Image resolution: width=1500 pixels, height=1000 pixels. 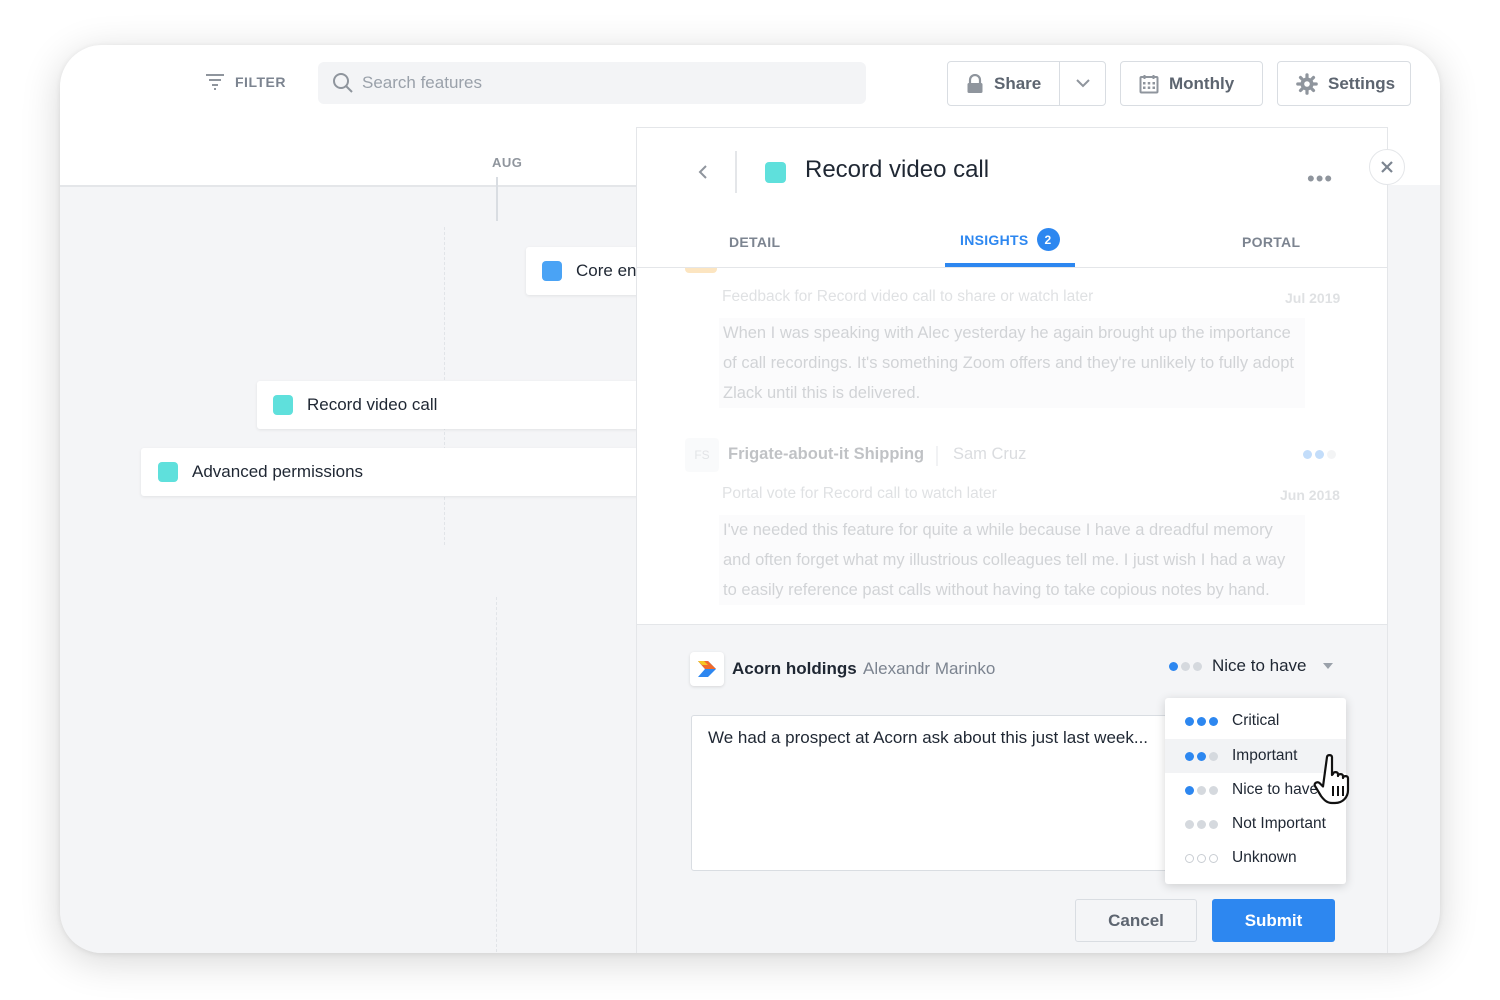 What do you see at coordinates (403, 472) in the screenshot?
I see `feature-card-advanced-permissions: Advanced permissions` at bounding box center [403, 472].